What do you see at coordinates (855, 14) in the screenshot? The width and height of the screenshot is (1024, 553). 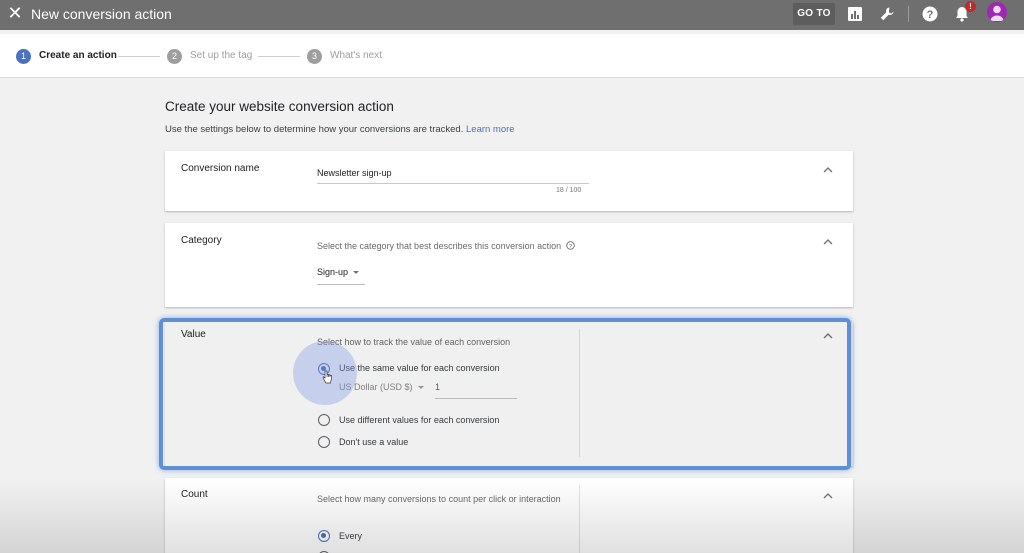 I see `reports-icon` at bounding box center [855, 14].